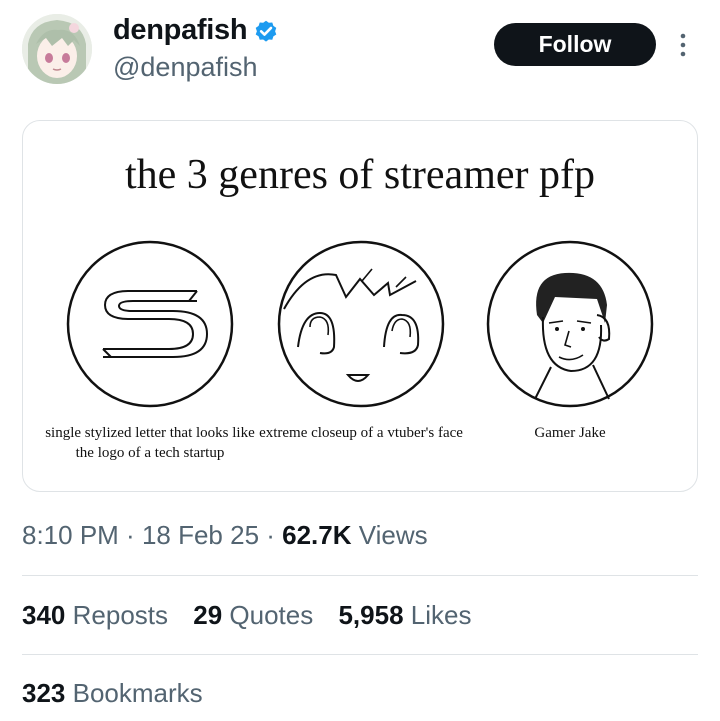 The width and height of the screenshot is (720, 721). I want to click on caption-vtuber-face: extreme closeup of a vtuber's face, so click(361, 433).